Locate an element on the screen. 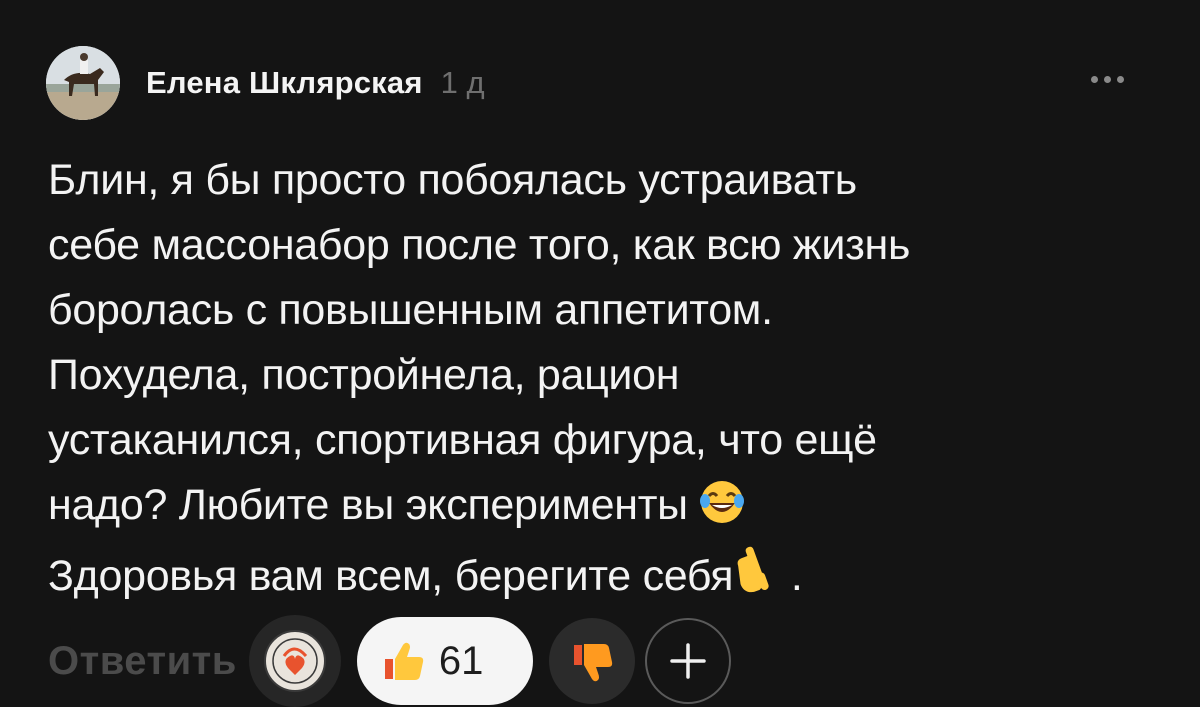  sticker-icon is located at coordinates (294, 661).